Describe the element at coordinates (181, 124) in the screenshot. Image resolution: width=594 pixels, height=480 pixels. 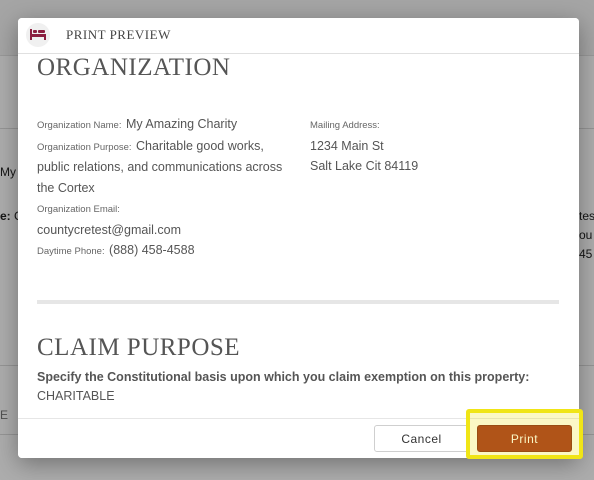
I see `org-name-value: My Amazing Charity` at that location.